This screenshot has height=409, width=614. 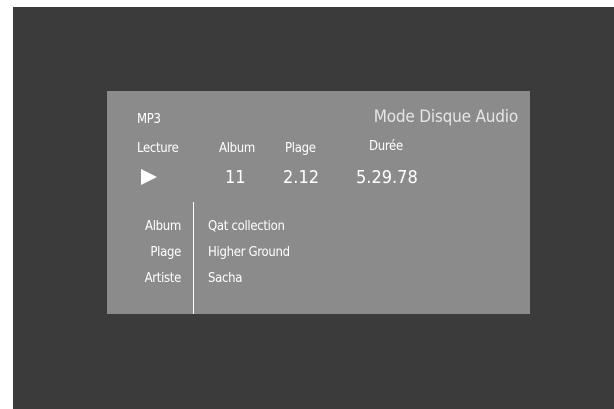 What do you see at coordinates (225, 278) in the screenshot?
I see `info-artiste-value: Sacha` at bounding box center [225, 278].